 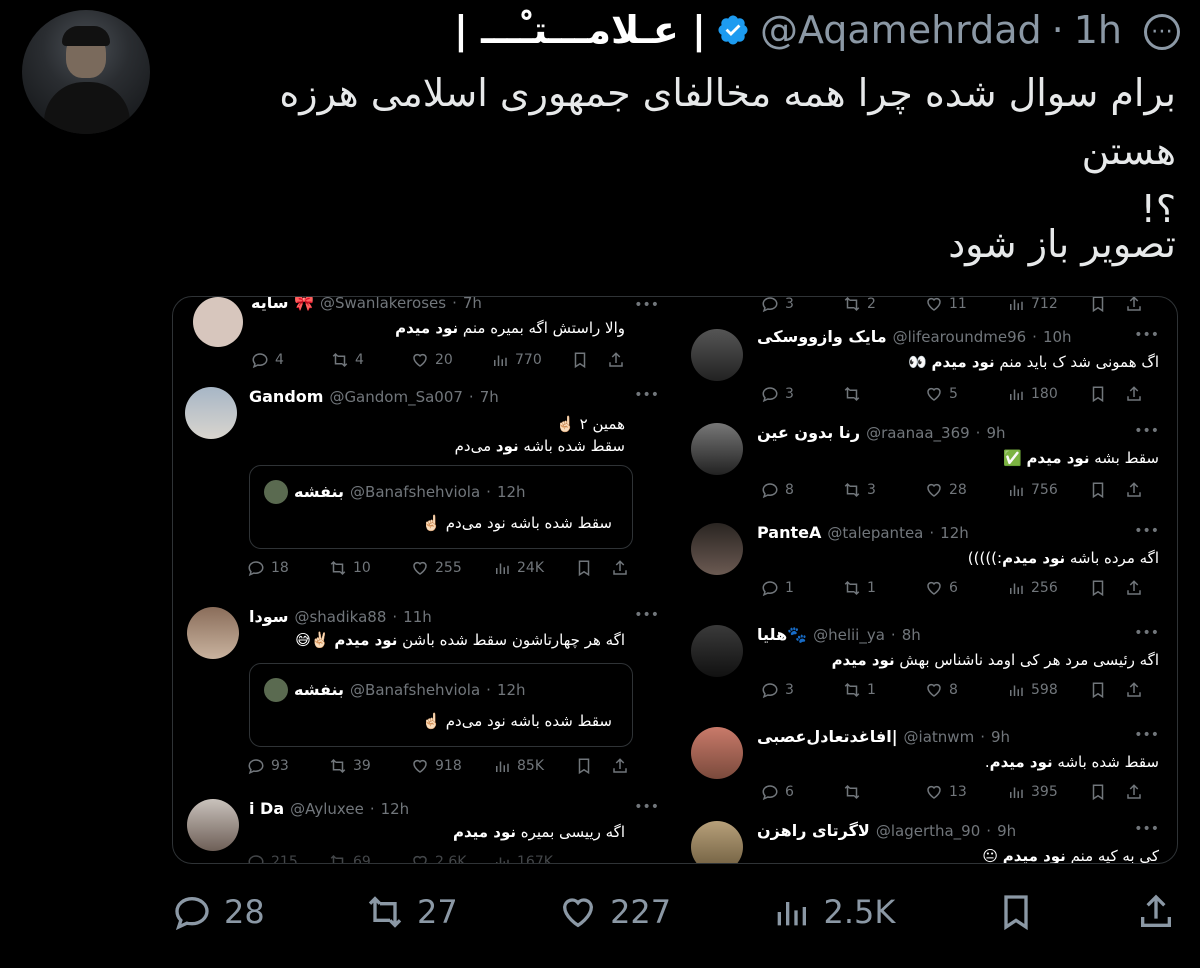 I want to click on author-handle: @Aqamehrdad, so click(x=901, y=30).